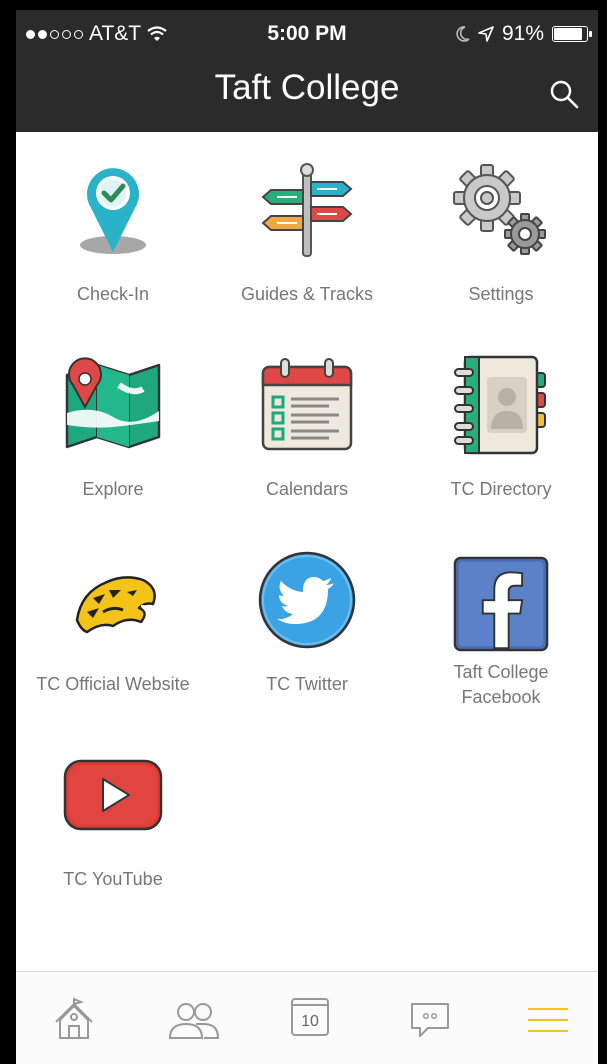 The height and width of the screenshot is (1064, 607). I want to click on gears-icon, so click(499, 209).